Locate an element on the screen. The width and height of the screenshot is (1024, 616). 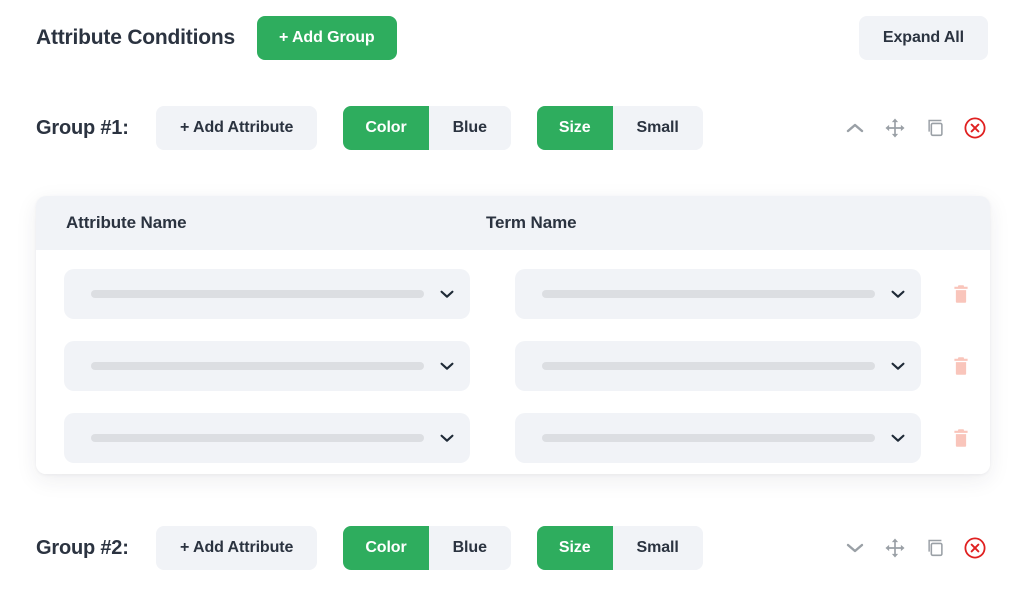
group-1-attribute-pill-color: Color Blue is located at coordinates (427, 128).